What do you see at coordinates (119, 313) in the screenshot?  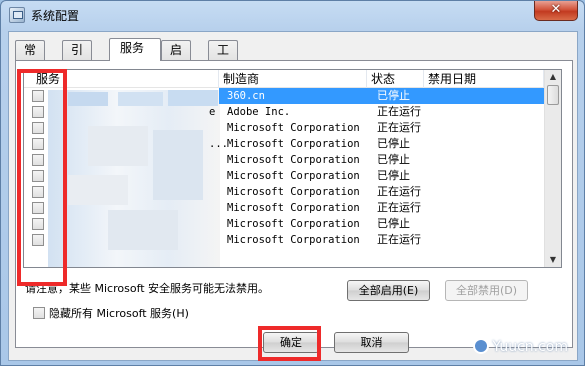 I see `hide-microsoft-services-label: 隐藏所有 Microsoft 服务(H)` at bounding box center [119, 313].